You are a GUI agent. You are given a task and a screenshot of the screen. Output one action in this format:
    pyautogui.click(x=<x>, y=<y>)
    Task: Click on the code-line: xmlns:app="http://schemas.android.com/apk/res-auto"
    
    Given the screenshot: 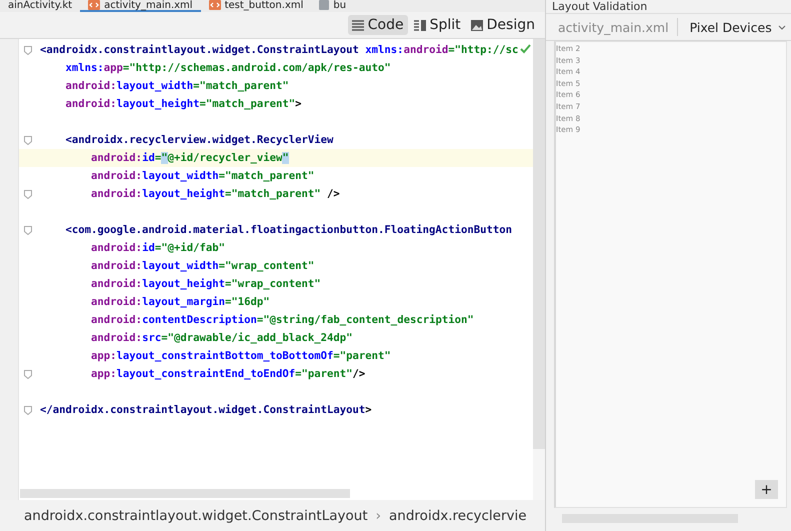 What is the action you would take?
    pyautogui.click(x=227, y=68)
    